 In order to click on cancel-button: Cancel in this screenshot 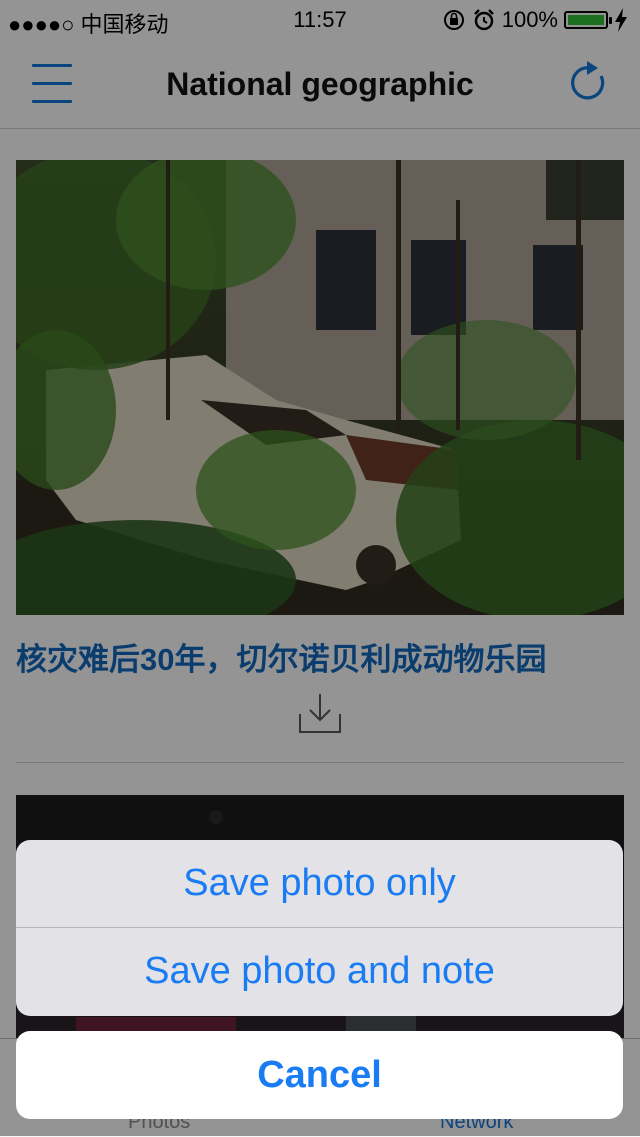, I will do `click(319, 1075)`.